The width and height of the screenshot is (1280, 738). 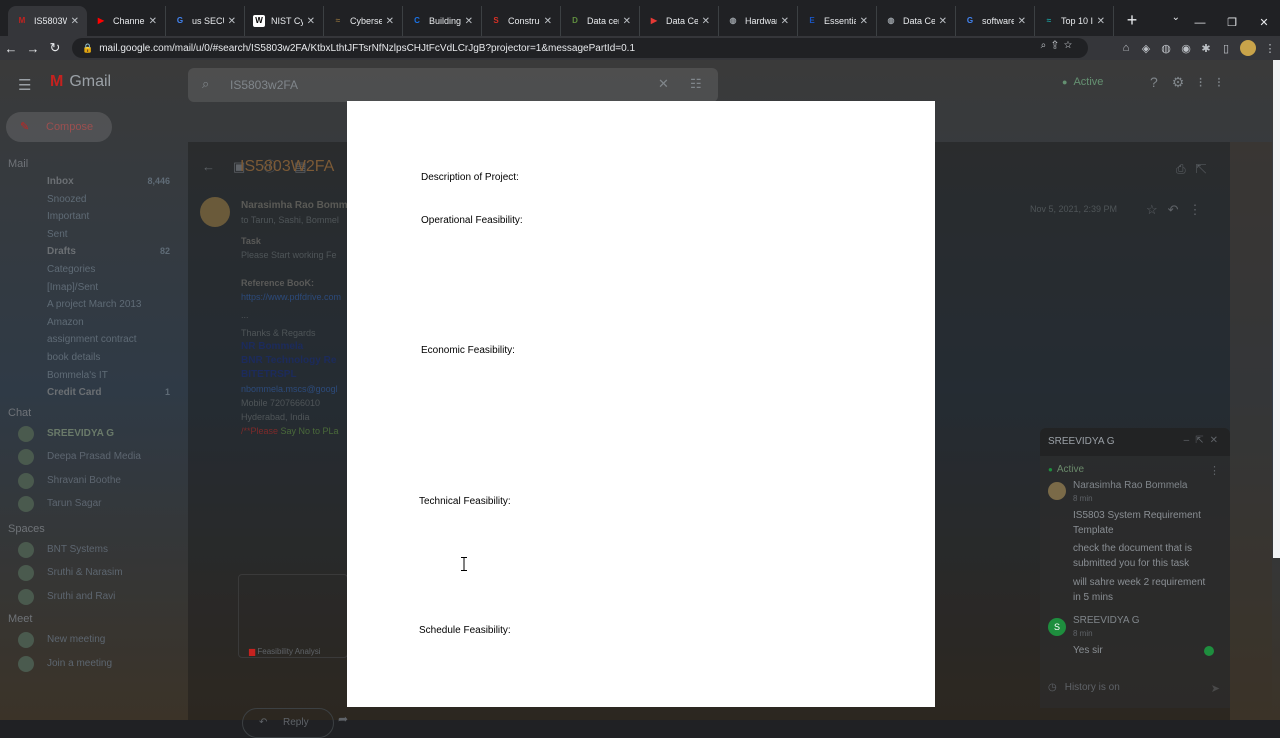 I want to click on reply-button: ↶ Reply, so click(x=288, y=723).